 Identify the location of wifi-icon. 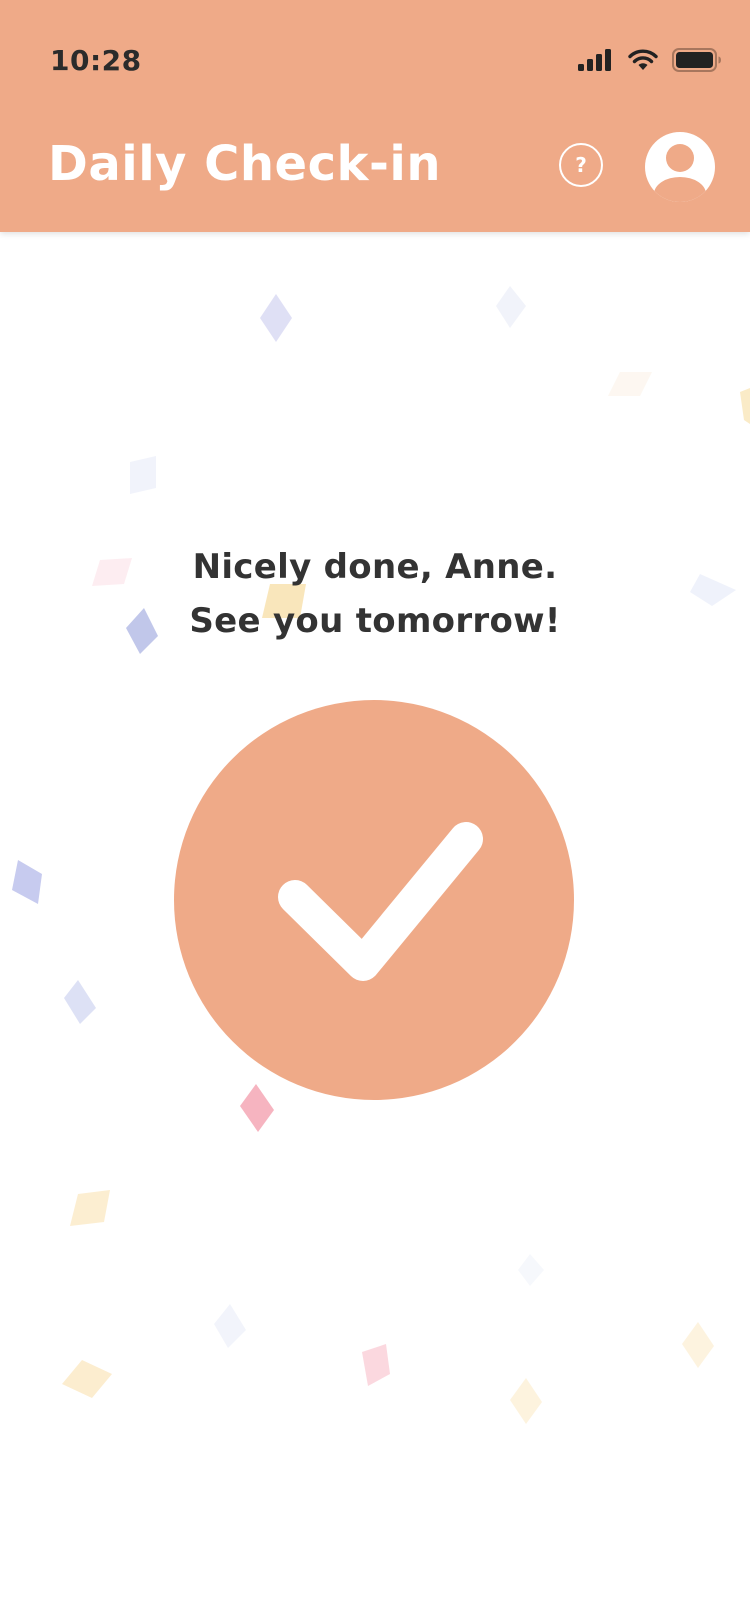
(643, 59).